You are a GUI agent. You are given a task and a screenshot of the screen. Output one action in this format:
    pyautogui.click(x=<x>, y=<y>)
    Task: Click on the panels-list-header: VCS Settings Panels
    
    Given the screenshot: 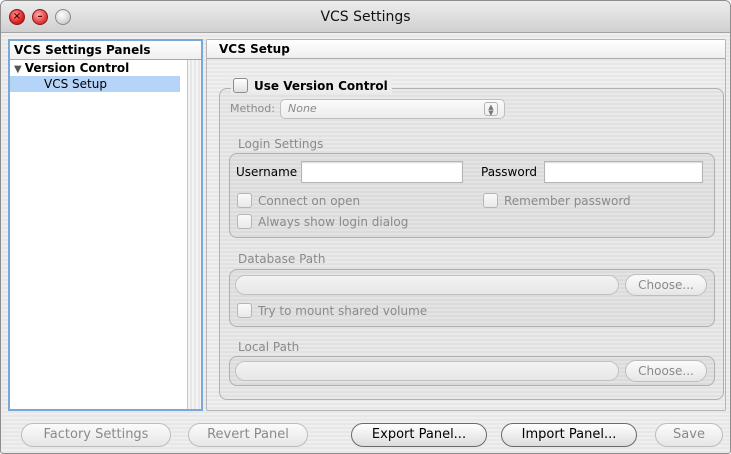 What is the action you would take?
    pyautogui.click(x=105, y=50)
    